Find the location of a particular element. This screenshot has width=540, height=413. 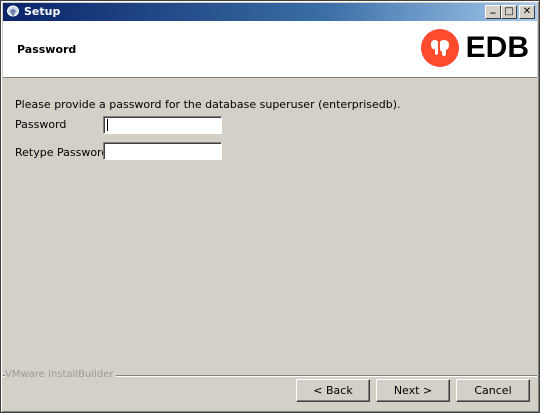

close-icon: ✕ is located at coordinates (527, 11).